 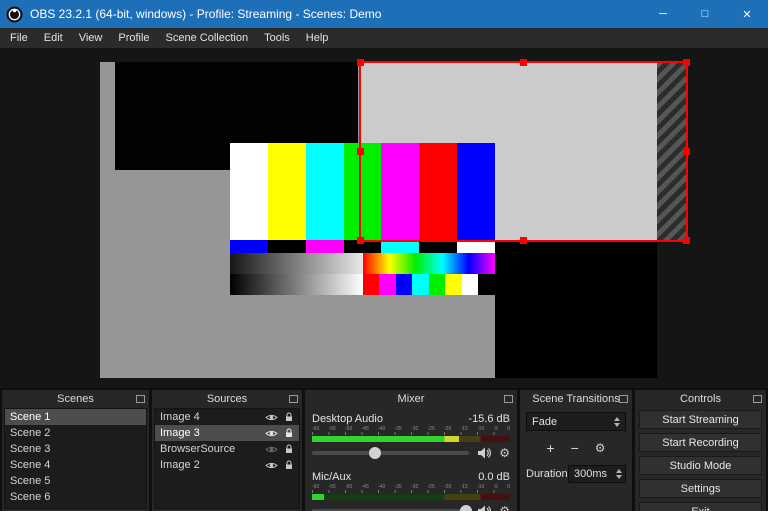 What do you see at coordinates (277, 38) in the screenshot?
I see `menu-tools: Tools` at bounding box center [277, 38].